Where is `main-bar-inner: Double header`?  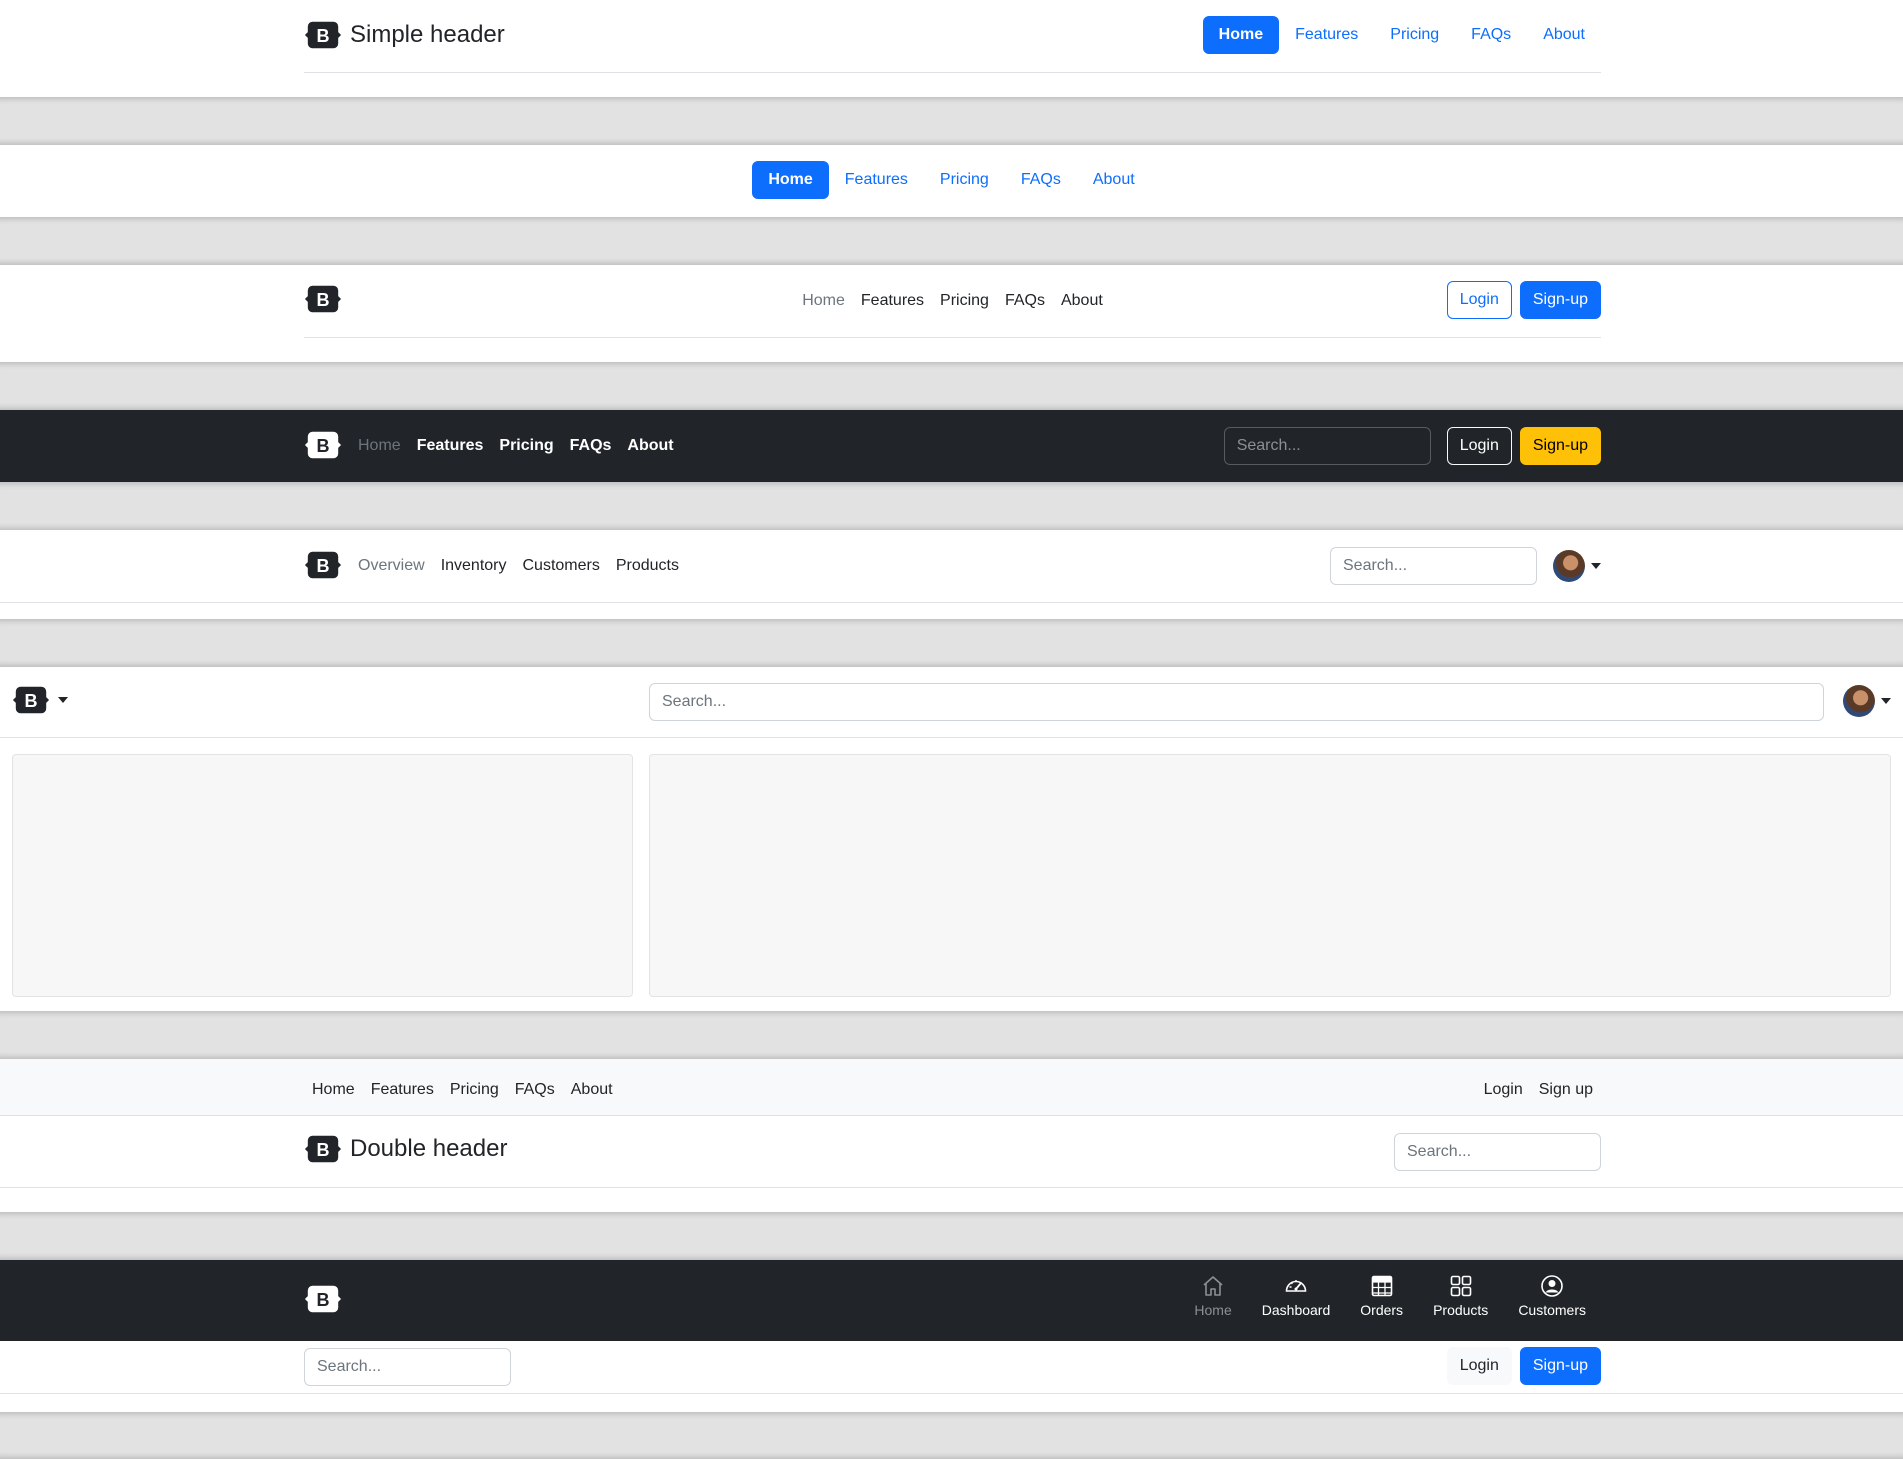
main-bar-inner: Double header is located at coordinates (952, 1152).